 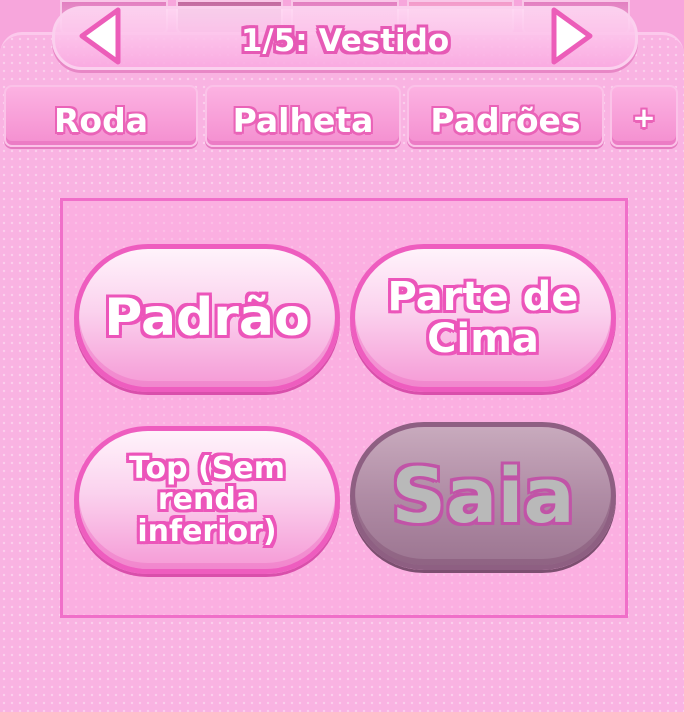 I want to click on triangle-left-icon, so click(x=100, y=36).